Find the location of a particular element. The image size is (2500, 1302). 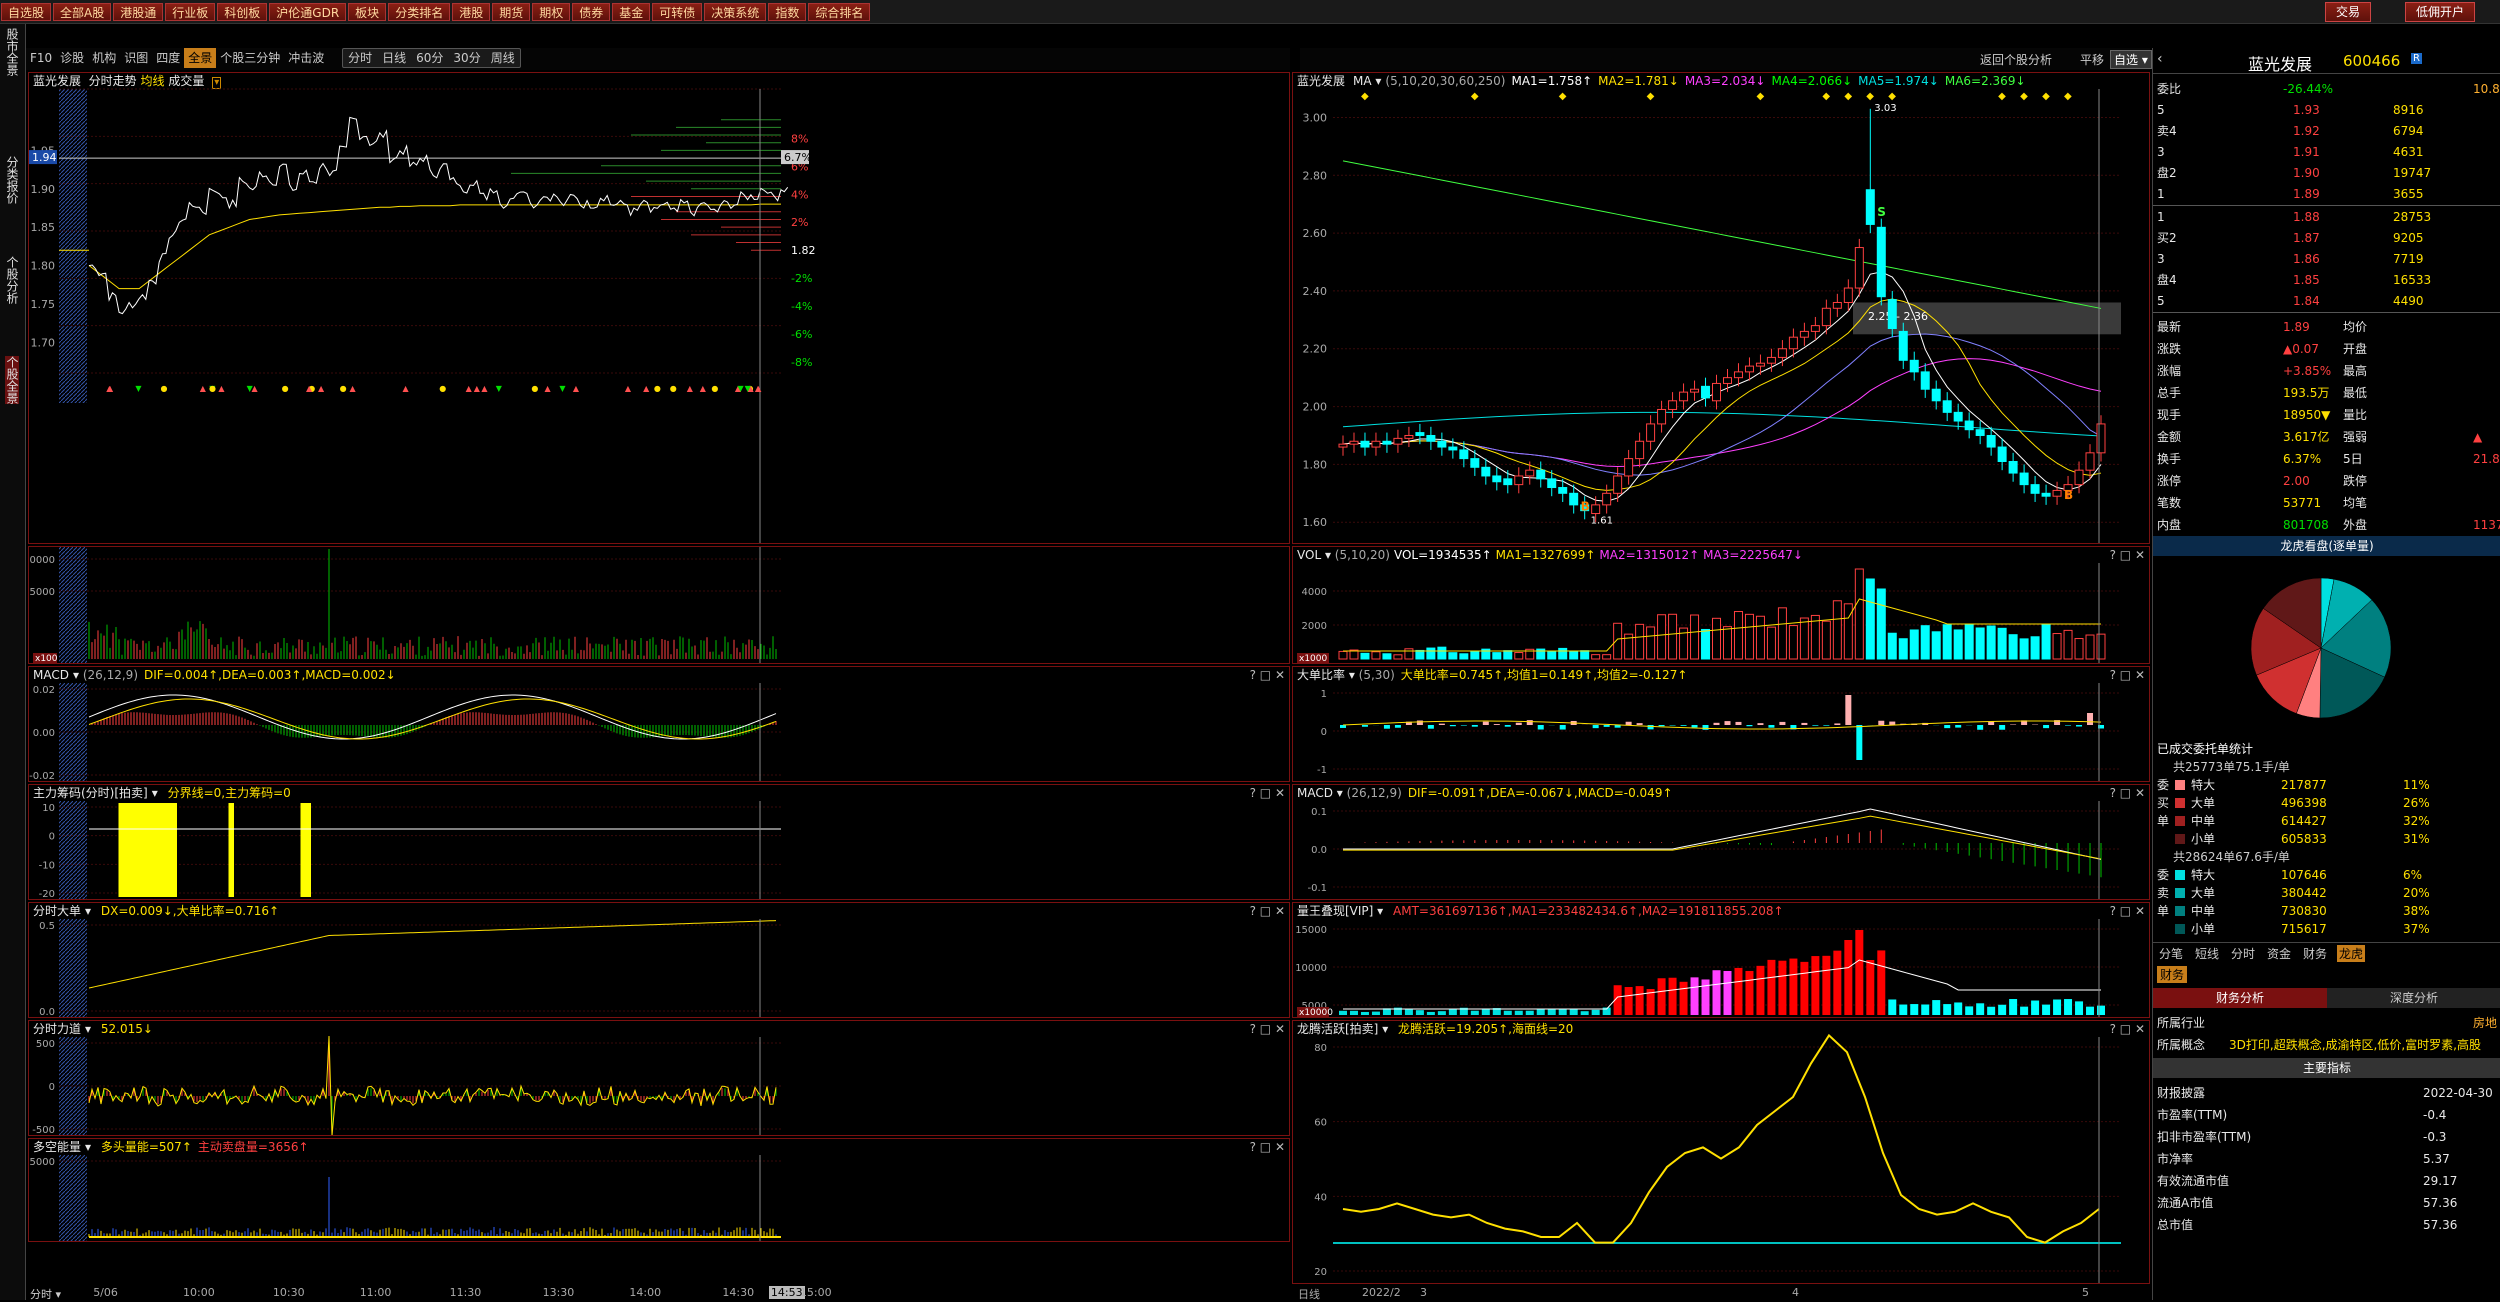

menu-item-1: 全部A股 is located at coordinates (82, 12).